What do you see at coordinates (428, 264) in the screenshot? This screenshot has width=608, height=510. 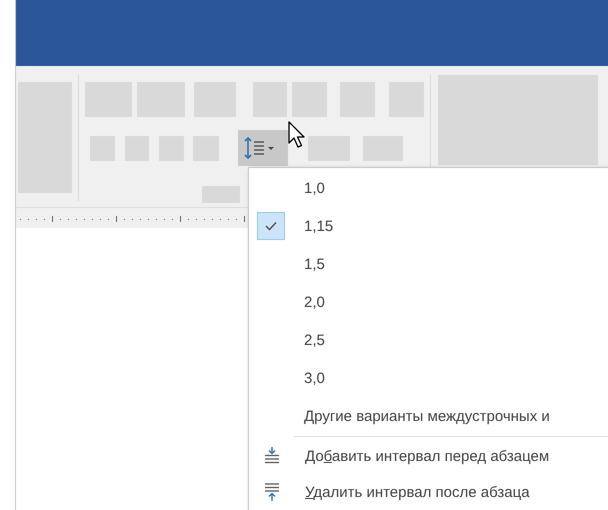 I see `menu-item: 1,5` at bounding box center [428, 264].